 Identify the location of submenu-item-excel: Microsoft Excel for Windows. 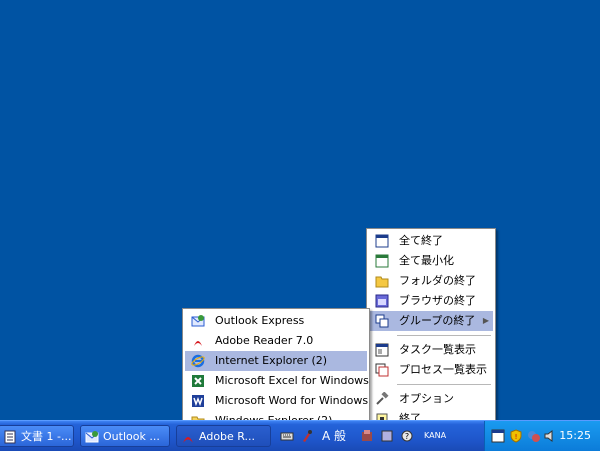
(277, 381).